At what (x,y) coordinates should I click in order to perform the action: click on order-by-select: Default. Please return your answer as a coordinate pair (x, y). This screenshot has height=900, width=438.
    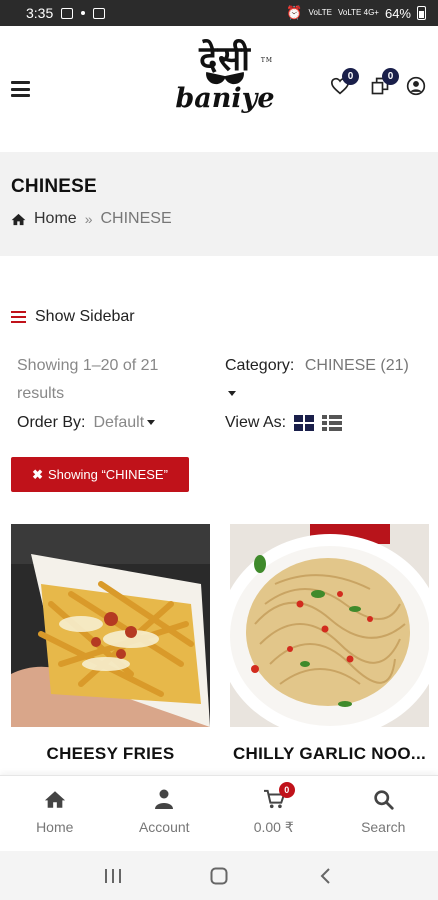
    Looking at the image, I should click on (124, 423).